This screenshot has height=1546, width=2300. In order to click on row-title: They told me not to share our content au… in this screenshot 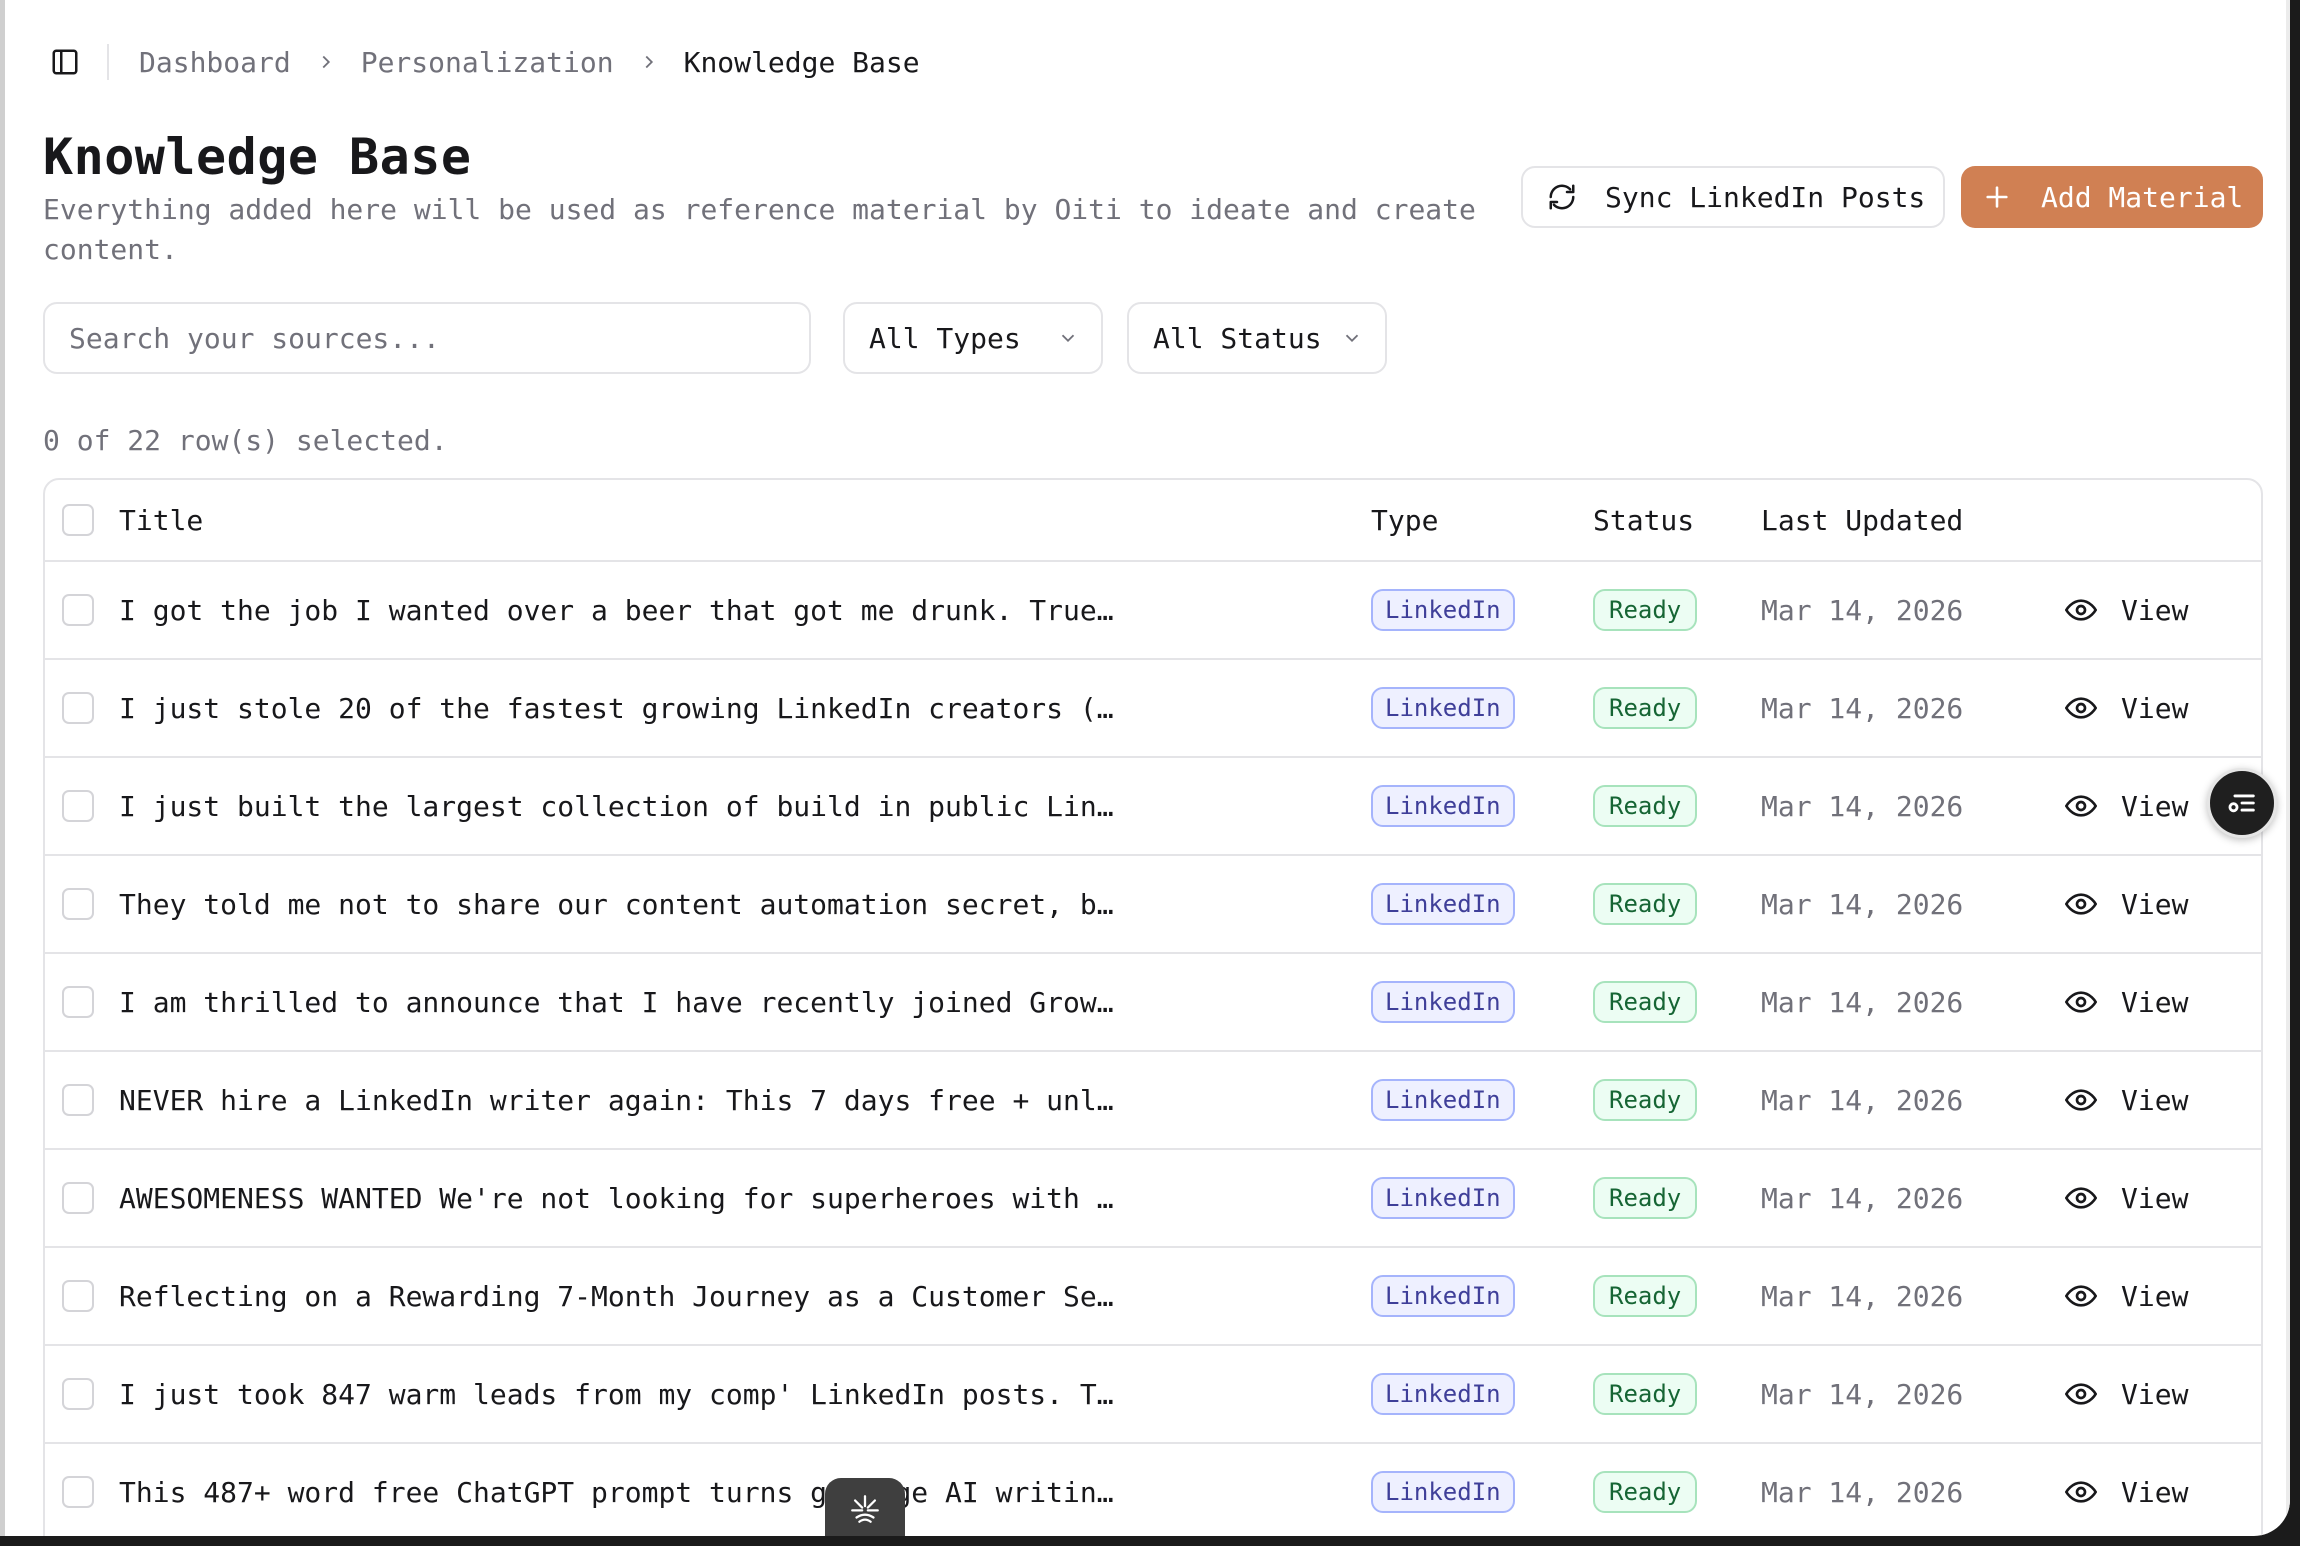, I will do `click(616, 904)`.